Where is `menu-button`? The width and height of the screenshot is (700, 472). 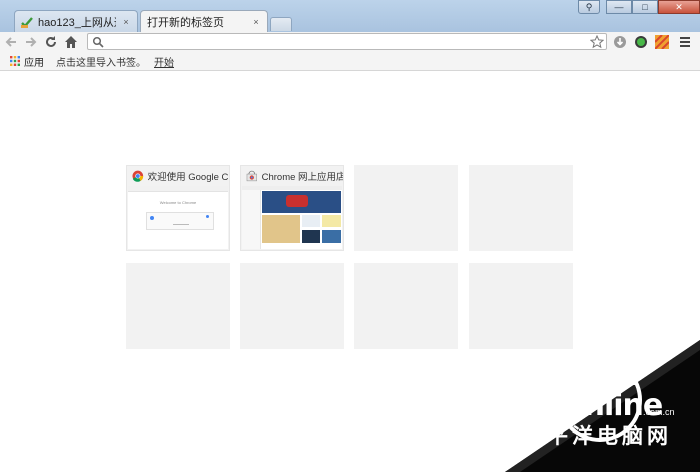 menu-button is located at coordinates (685, 42).